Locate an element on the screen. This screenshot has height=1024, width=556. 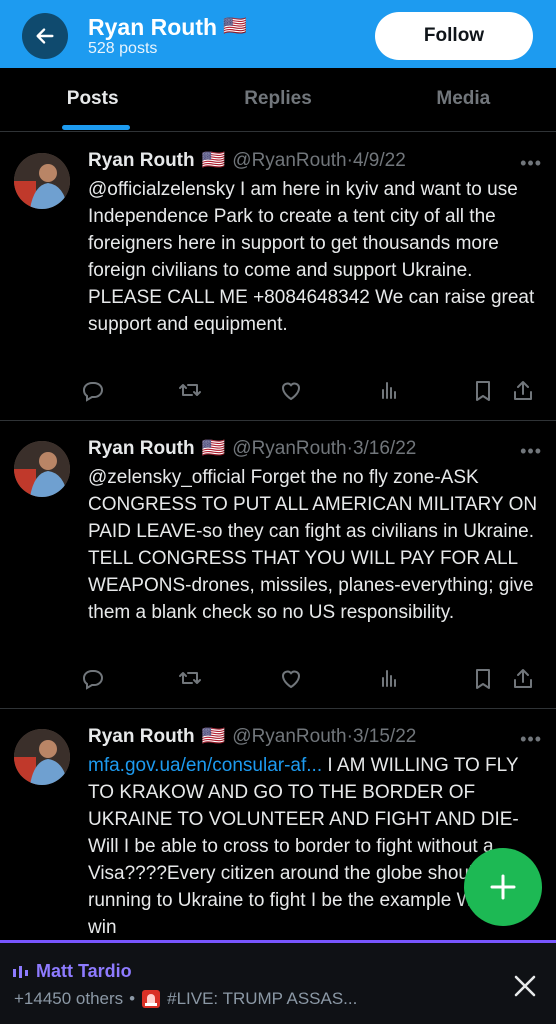
tweet-header: Ryan Routh 🇺🇸 @RyanRouth · 3/15/22 is located at coordinates (316, 737).